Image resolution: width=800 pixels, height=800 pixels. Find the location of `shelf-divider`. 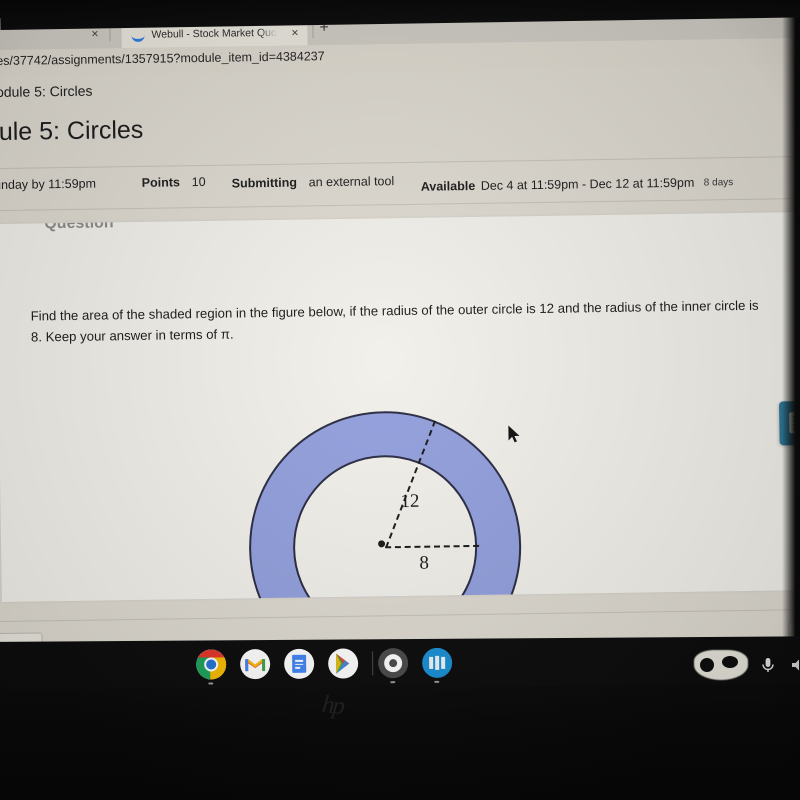

shelf-divider is located at coordinates (373, 663).